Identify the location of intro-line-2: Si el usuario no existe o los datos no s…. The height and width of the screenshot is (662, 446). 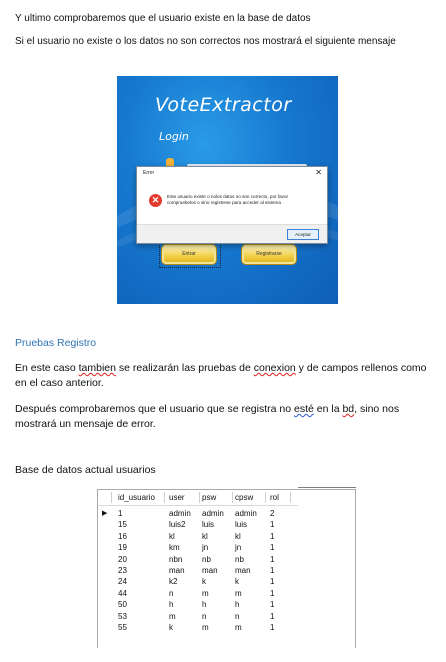
(205, 41).